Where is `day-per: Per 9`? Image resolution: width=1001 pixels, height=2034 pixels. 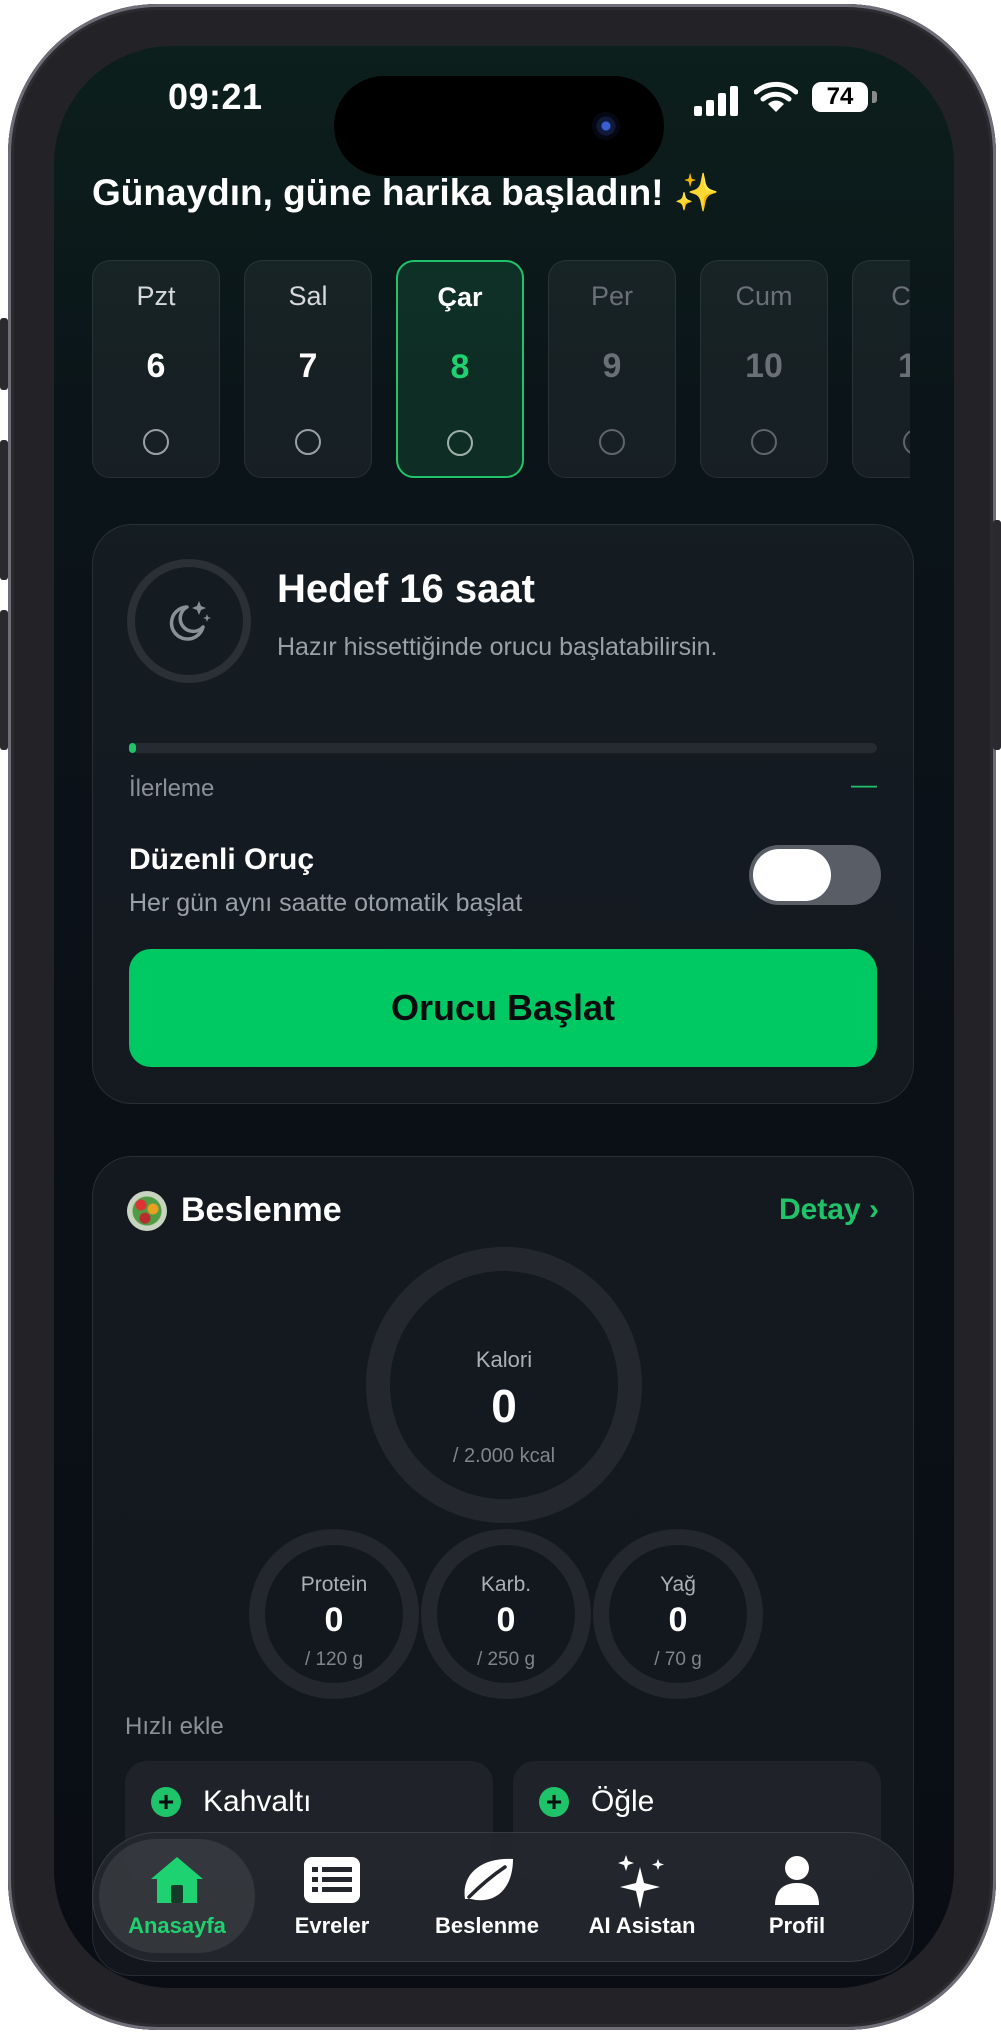 day-per: Per 9 is located at coordinates (612, 369).